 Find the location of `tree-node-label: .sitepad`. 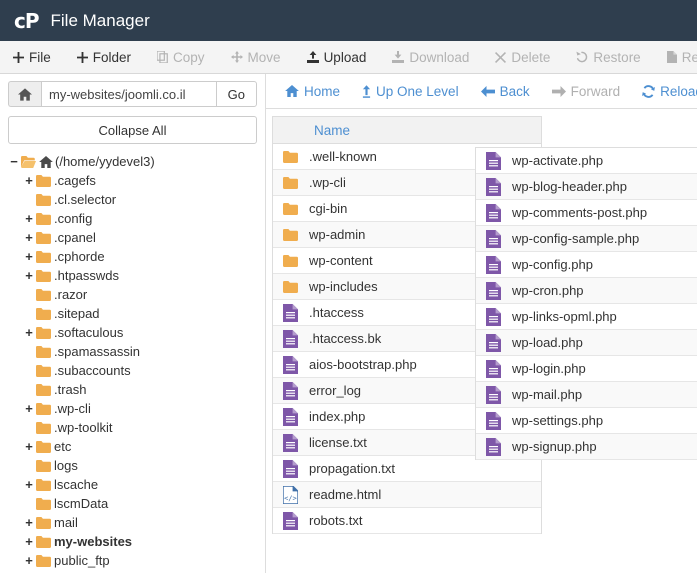

tree-node-label: .sitepad is located at coordinates (77, 313).